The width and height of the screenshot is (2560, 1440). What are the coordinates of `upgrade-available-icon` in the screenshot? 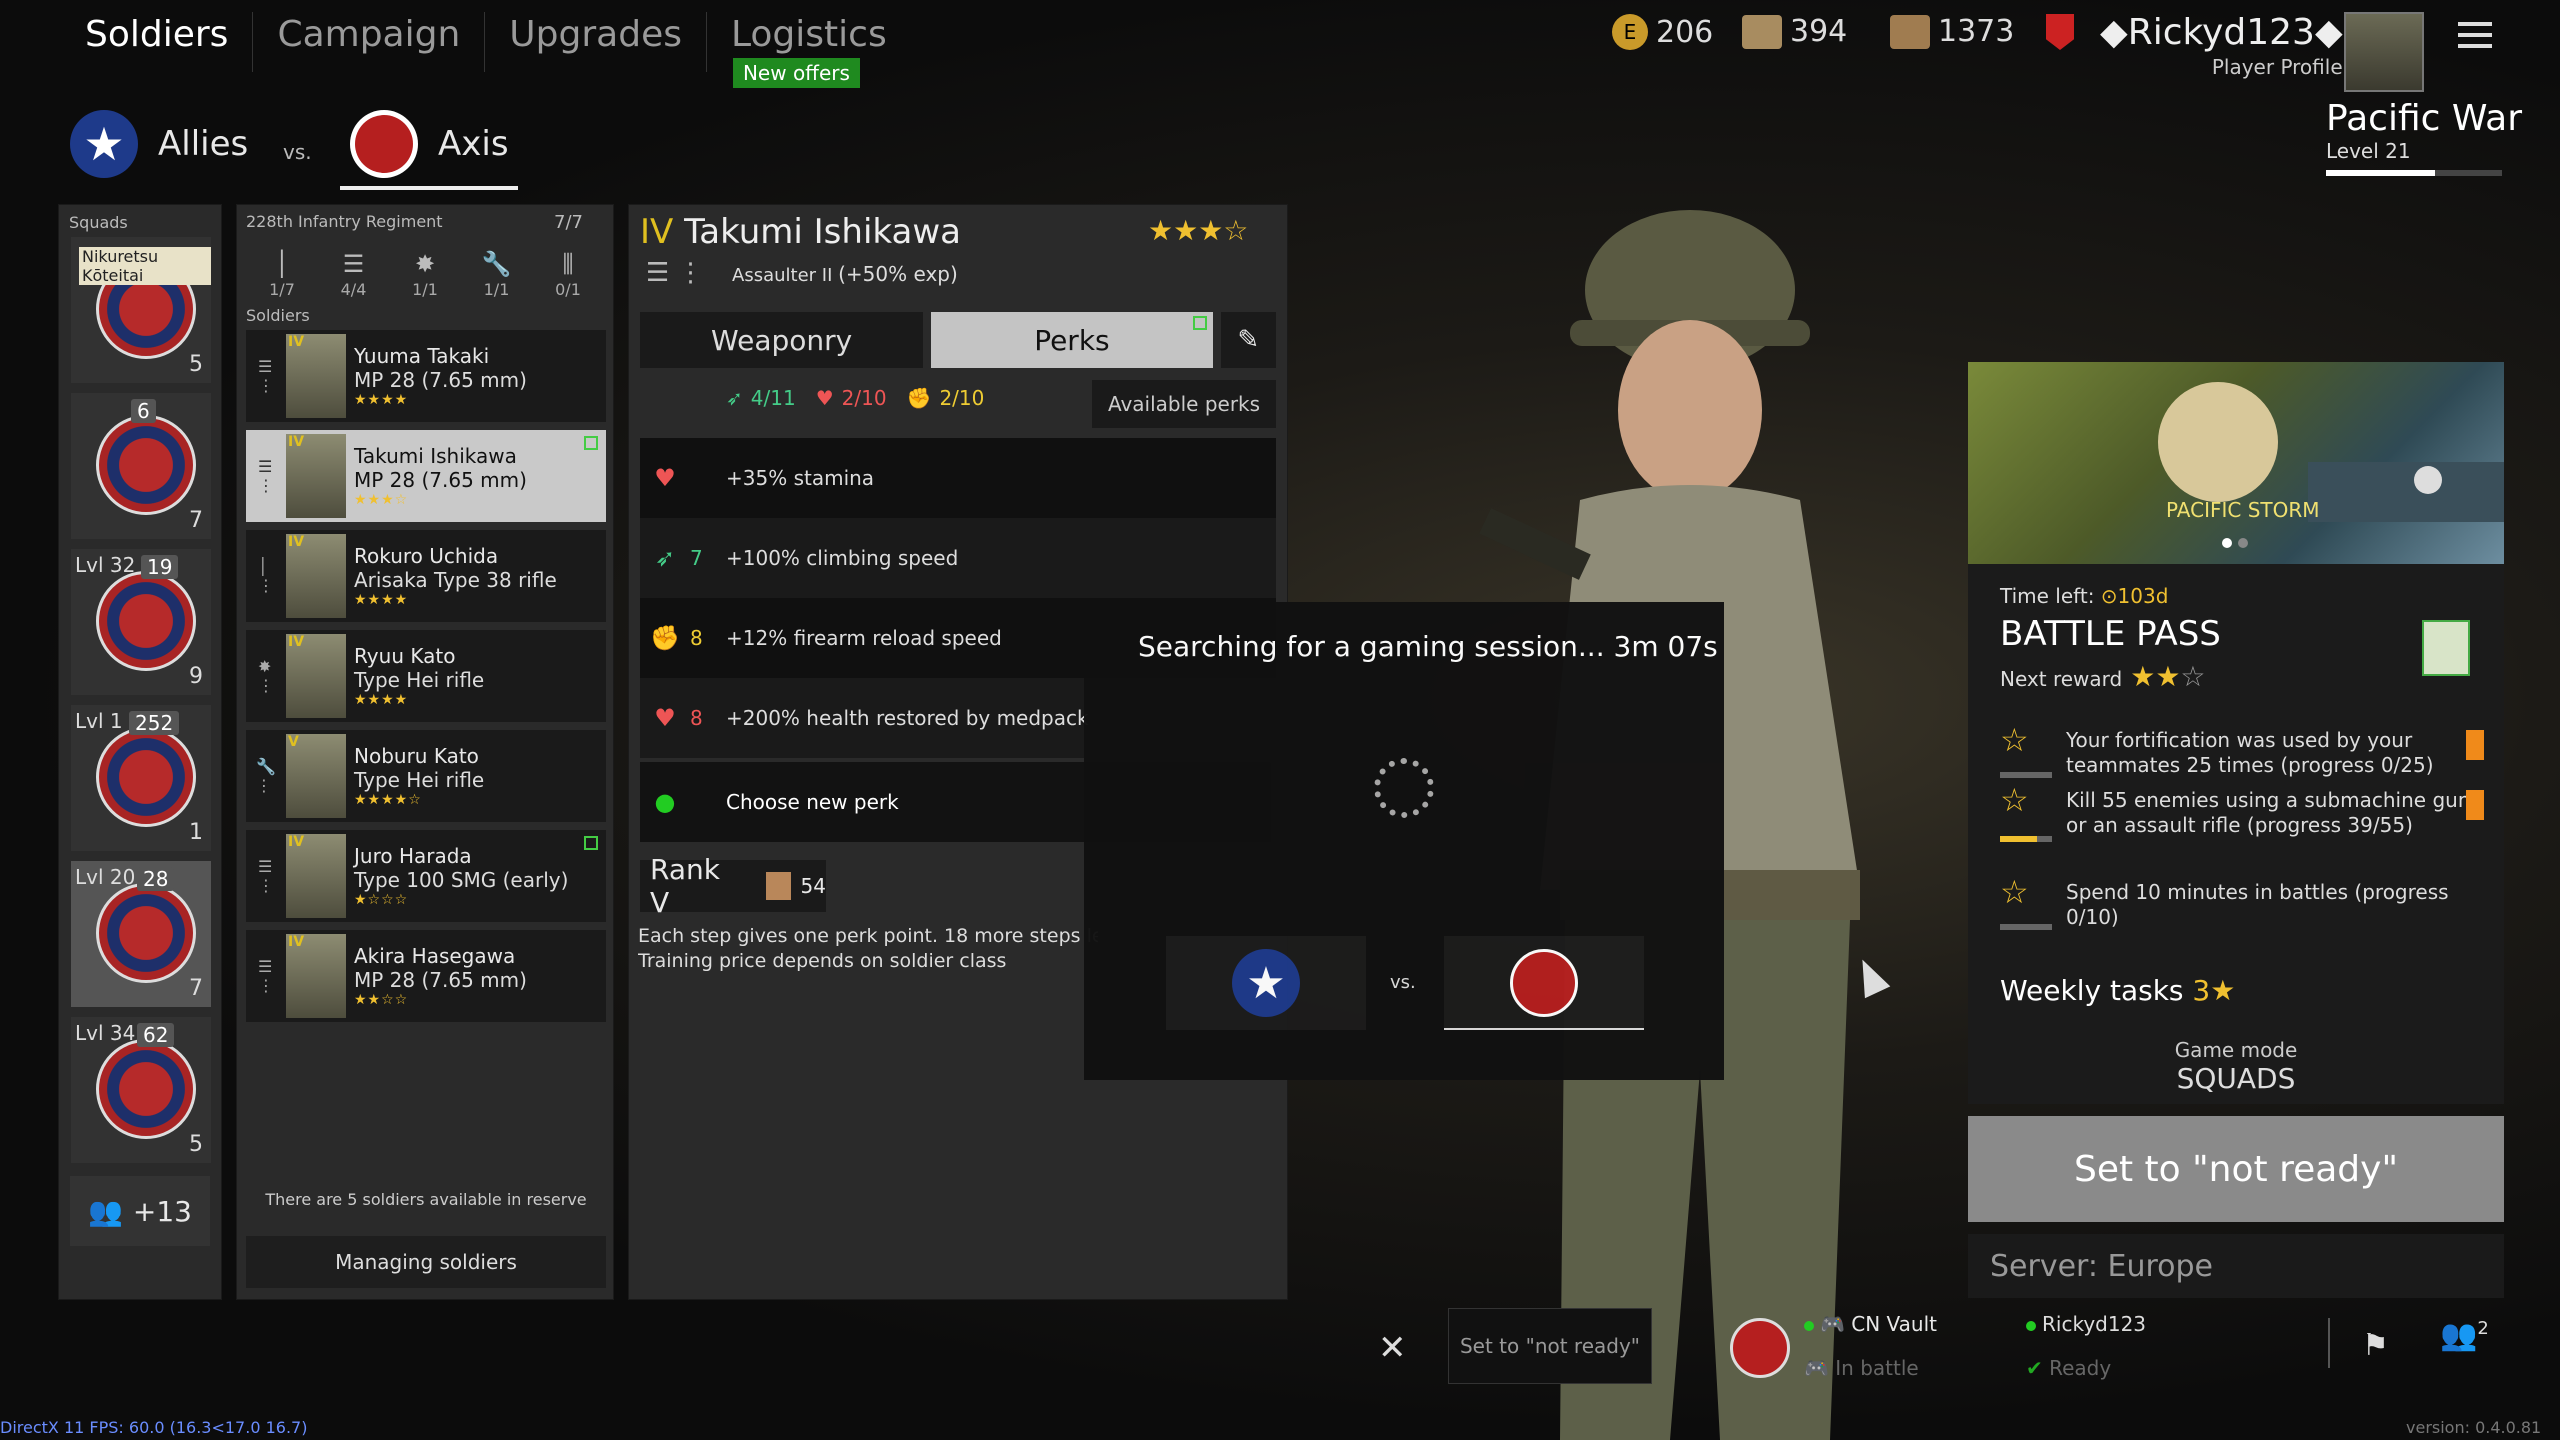 It's located at (1199, 323).